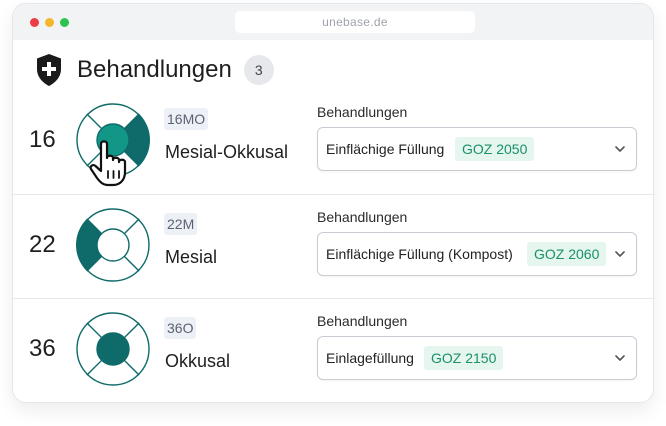 The image size is (666, 426). Describe the element at coordinates (419, 254) in the screenshot. I see `treatment-select-value: Einflächige Füllung (Kompost)` at that location.